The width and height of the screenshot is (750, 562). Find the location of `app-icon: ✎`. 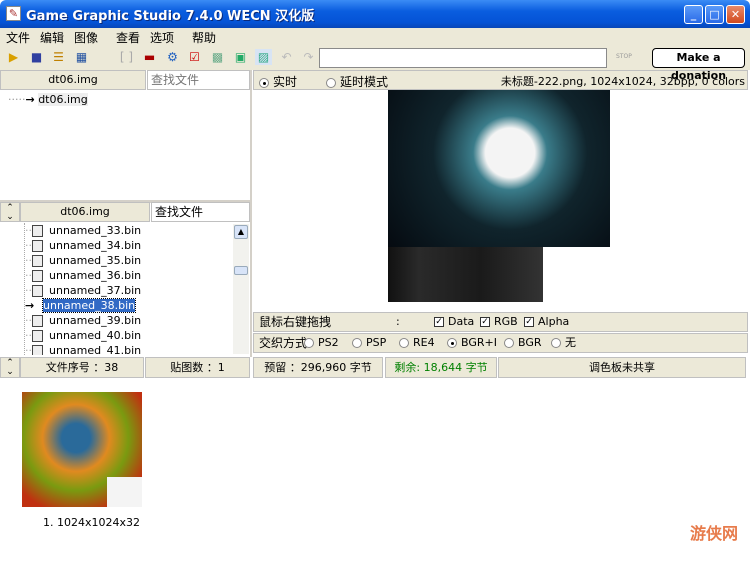

app-icon: ✎ is located at coordinates (13, 13).